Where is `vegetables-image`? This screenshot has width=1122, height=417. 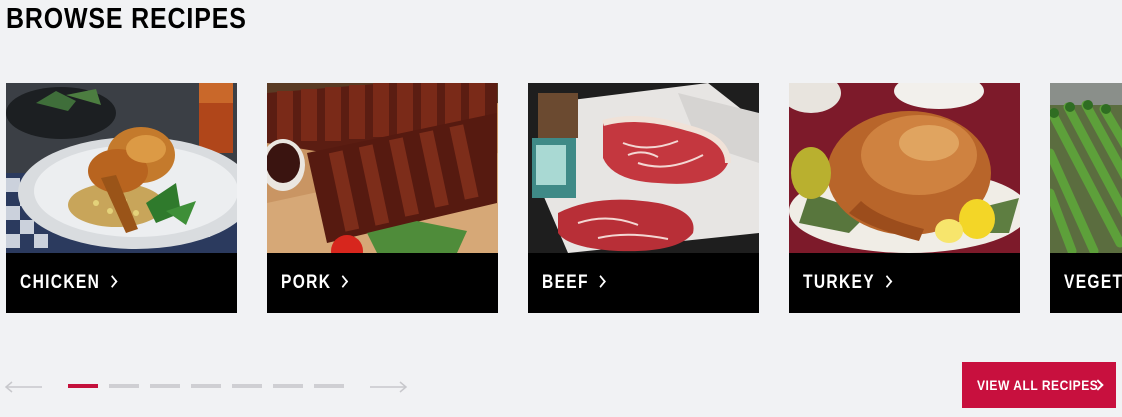
vegetables-image is located at coordinates (1086, 168).